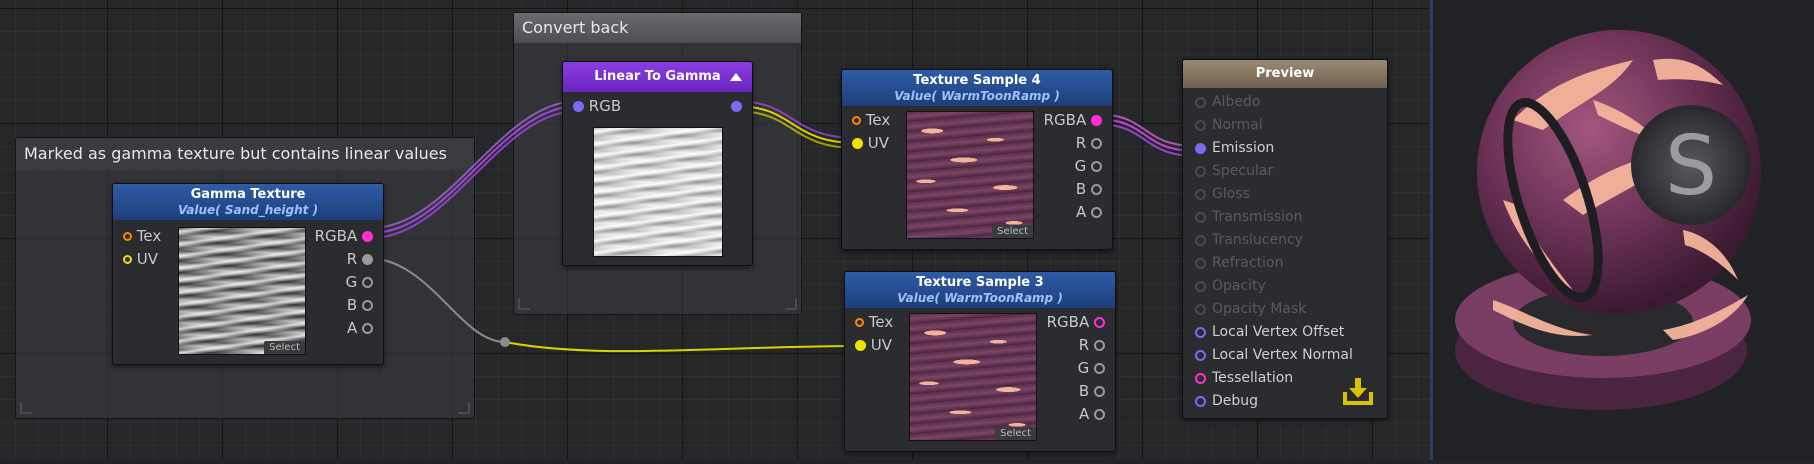 The height and width of the screenshot is (464, 1814). I want to click on port-label: Refraction, so click(1248, 263).